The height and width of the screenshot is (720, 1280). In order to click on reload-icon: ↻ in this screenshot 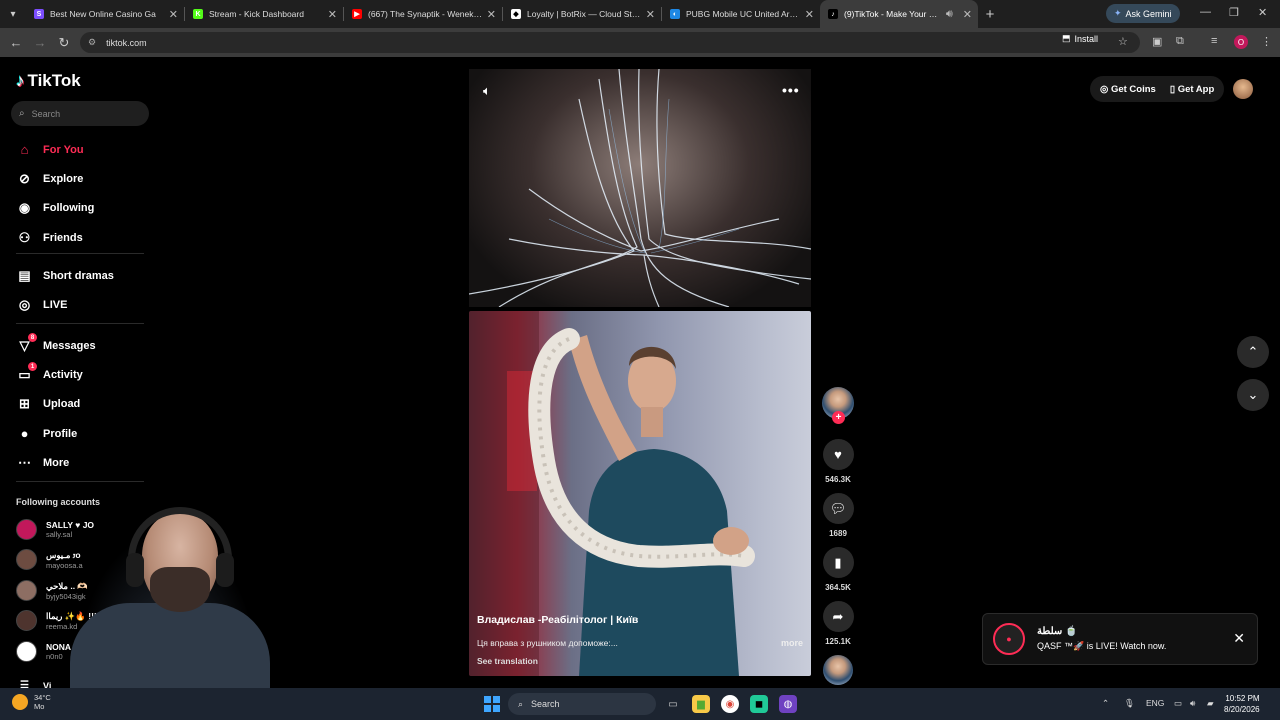, I will do `click(64, 43)`.